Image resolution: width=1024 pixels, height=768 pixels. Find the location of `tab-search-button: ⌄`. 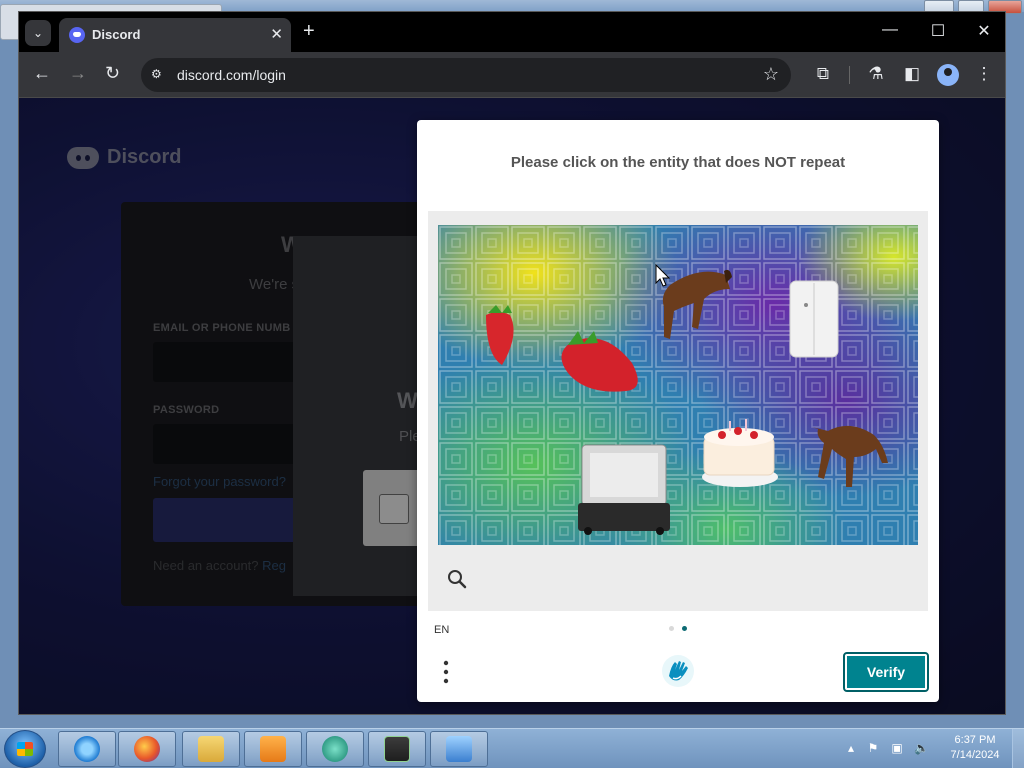

tab-search-button: ⌄ is located at coordinates (38, 33).